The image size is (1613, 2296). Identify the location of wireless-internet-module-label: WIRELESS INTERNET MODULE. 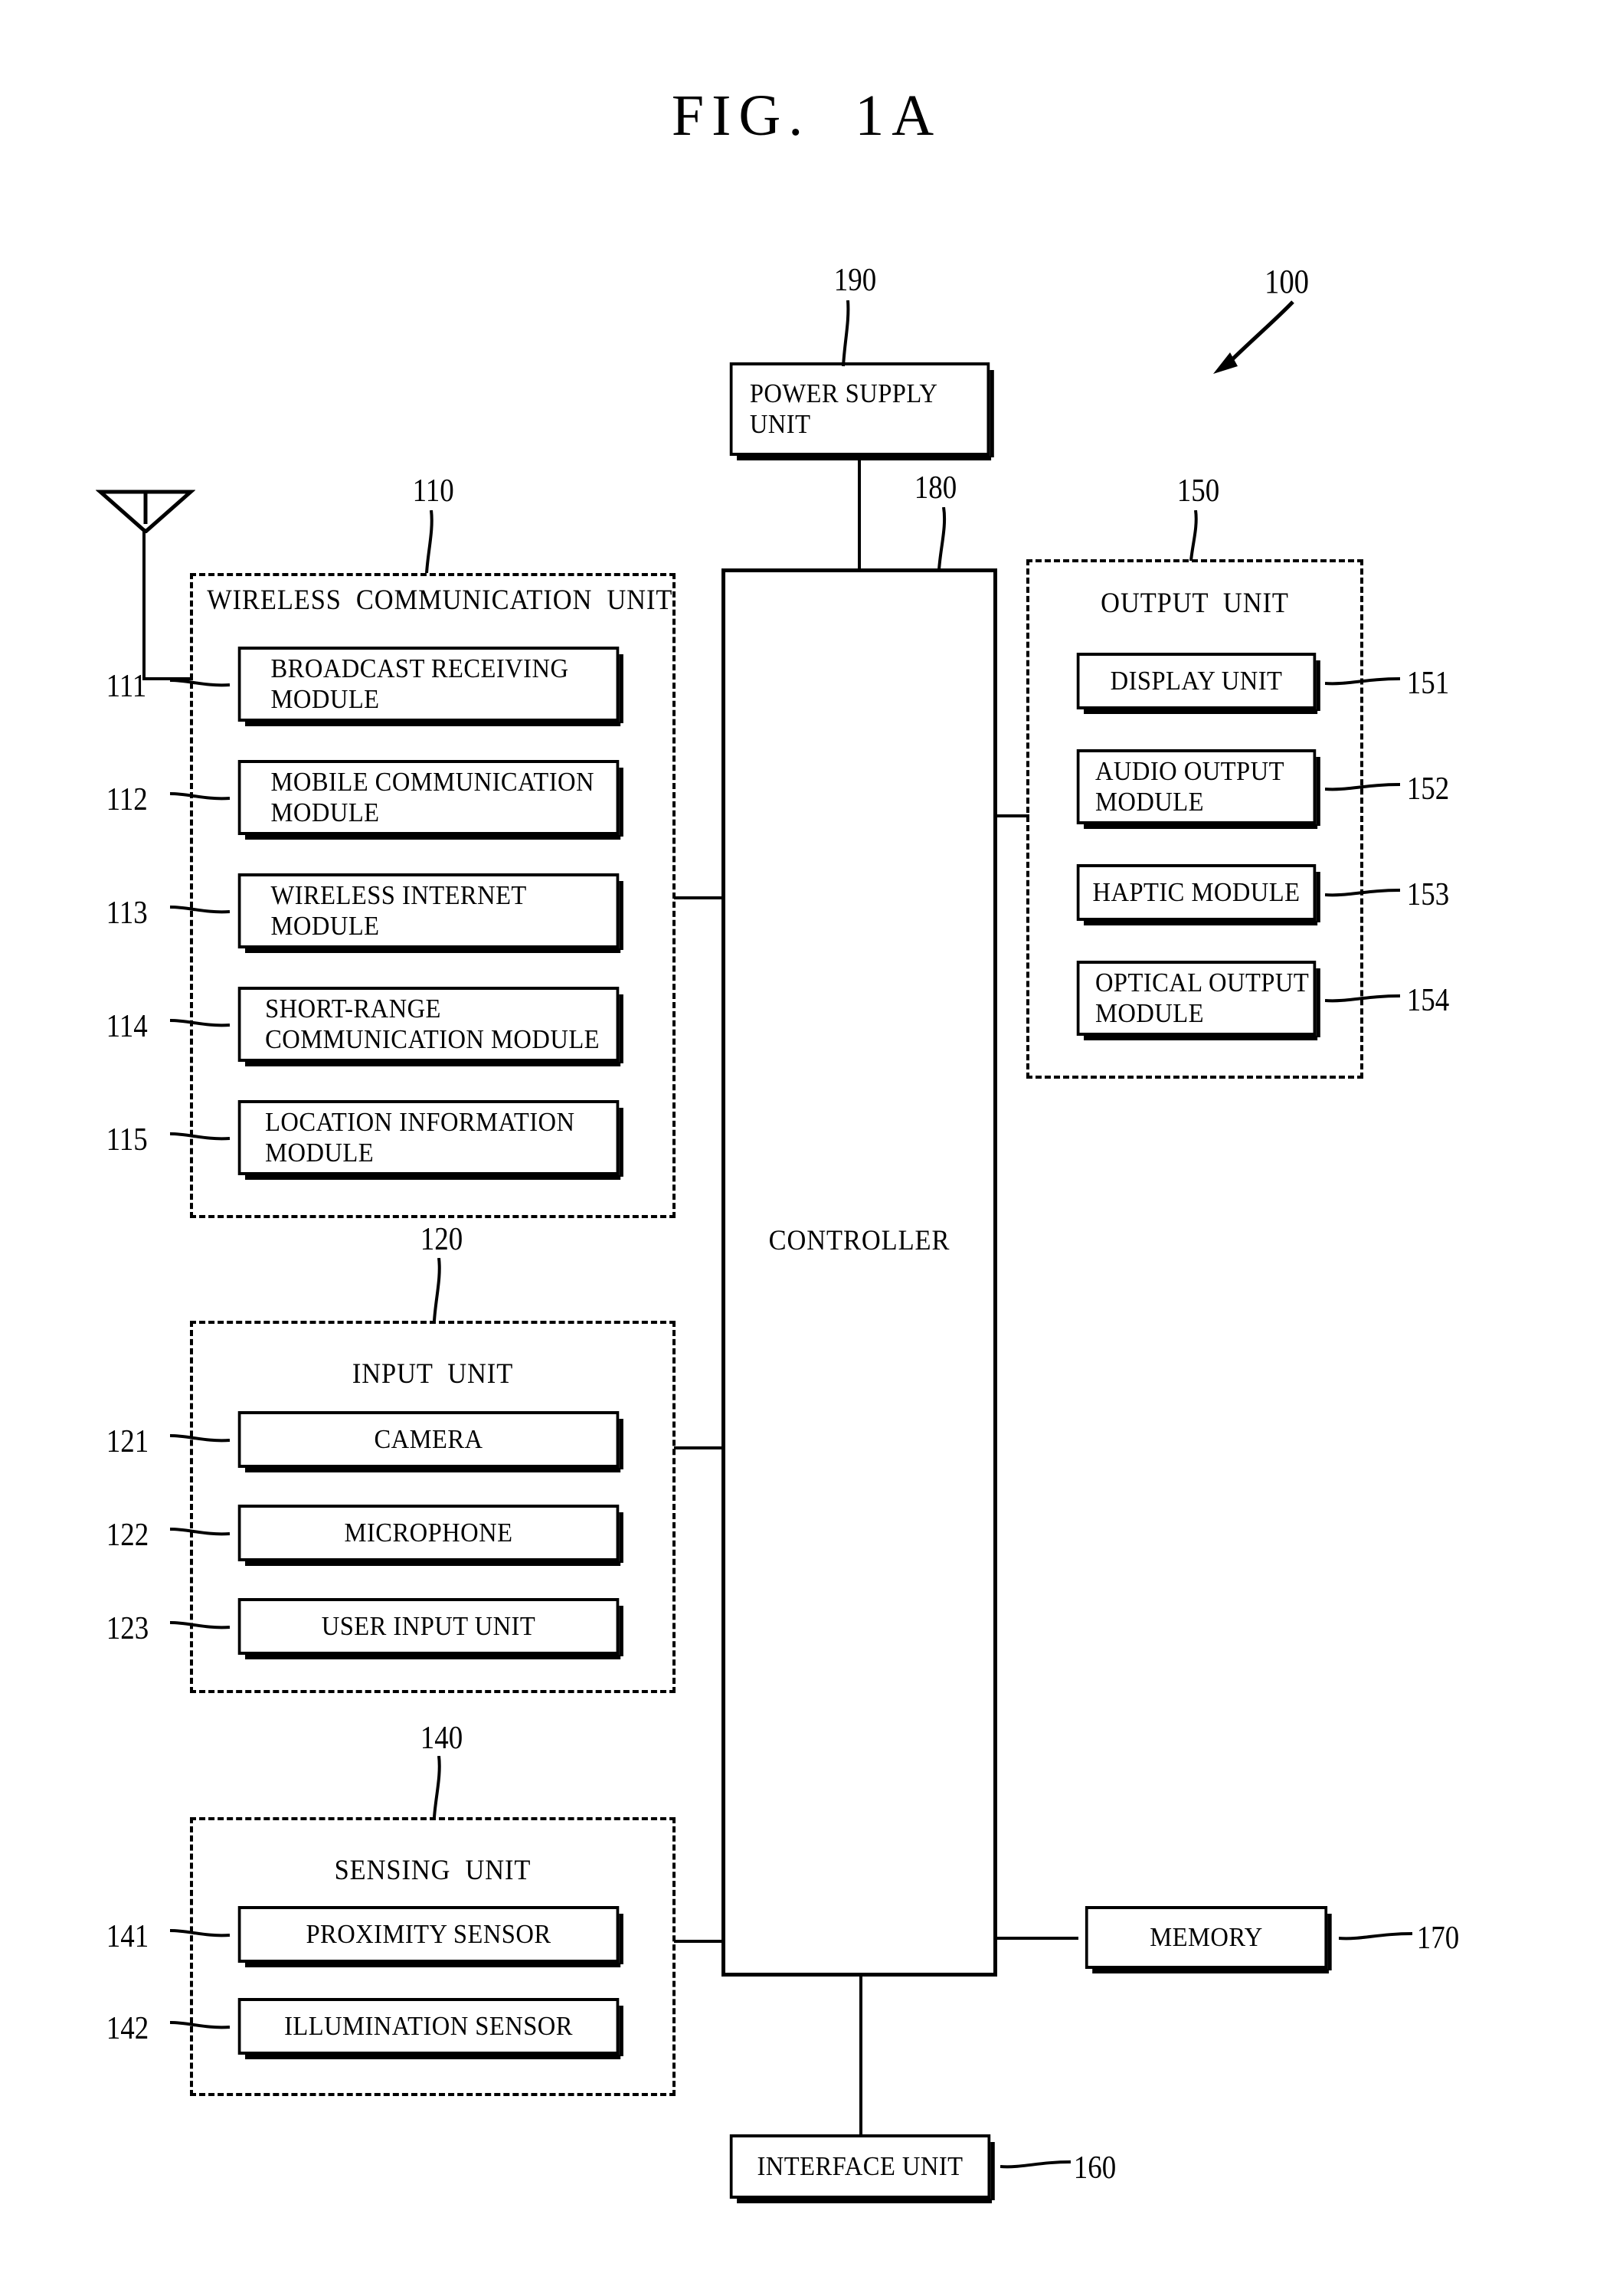
(398, 911).